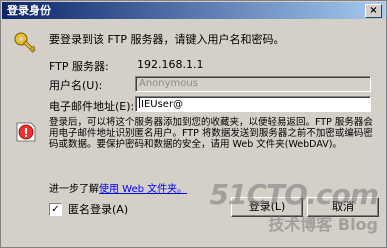 The height and width of the screenshot is (248, 387). Describe the element at coordinates (170, 64) in the screenshot. I see `server-value: 192.168.1.1` at that location.